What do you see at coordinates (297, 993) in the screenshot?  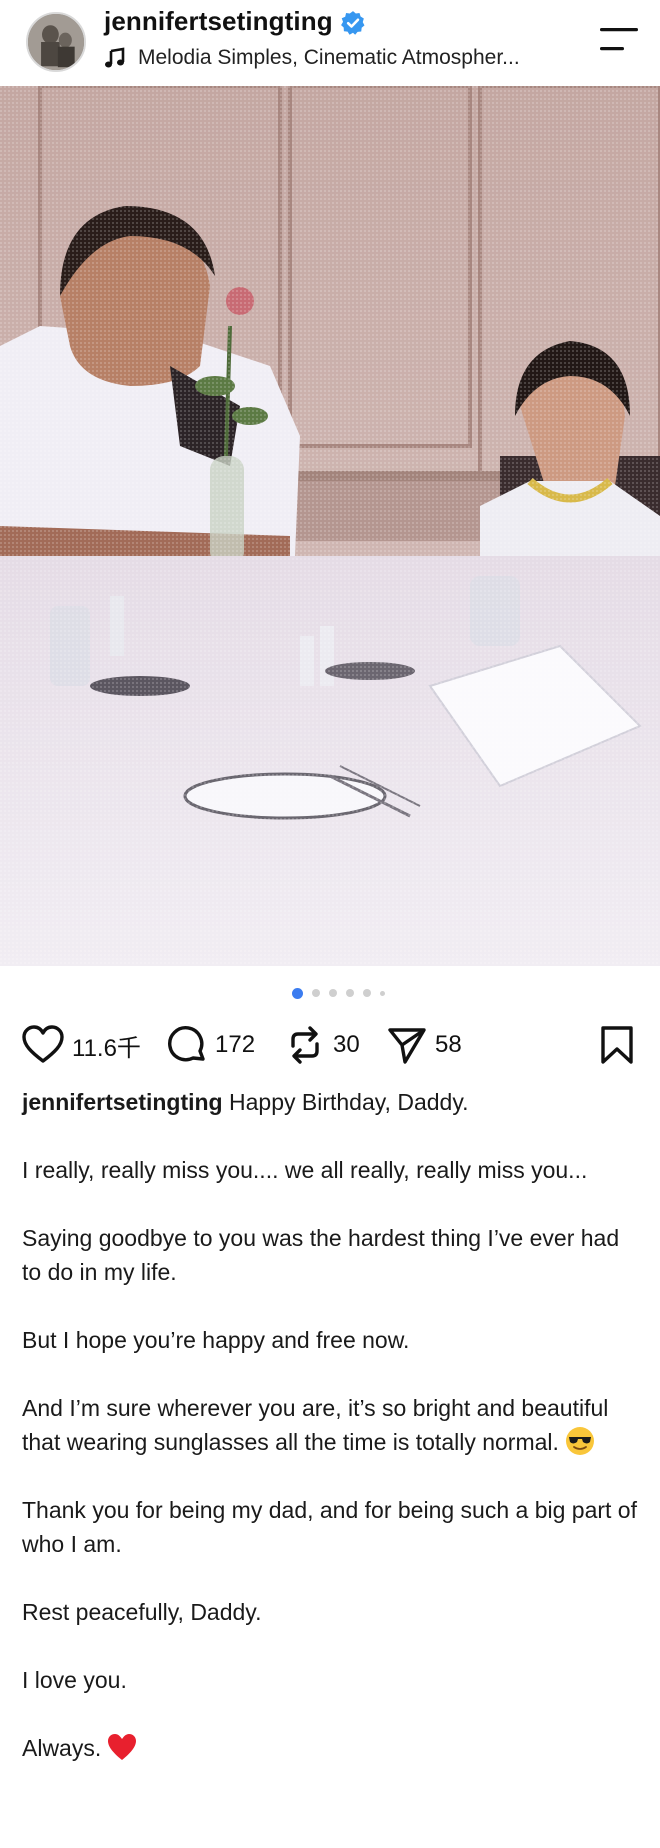 I see `carousel-dot-active` at bounding box center [297, 993].